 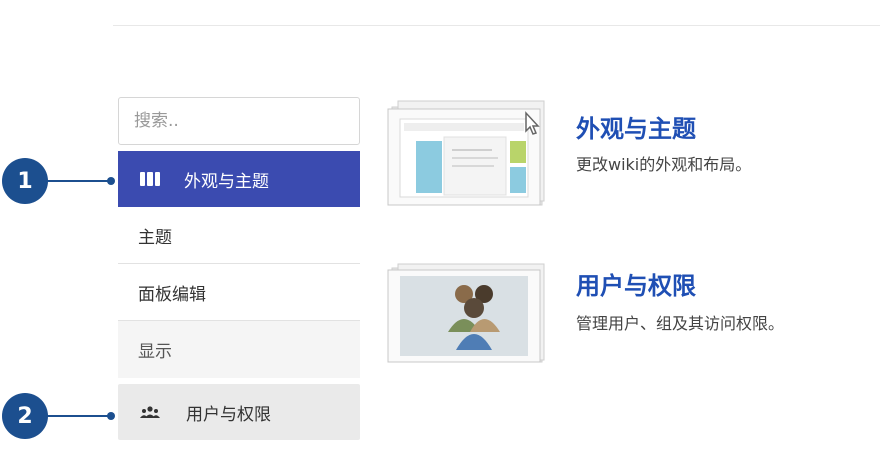 I want to click on users-icon, so click(x=151, y=412).